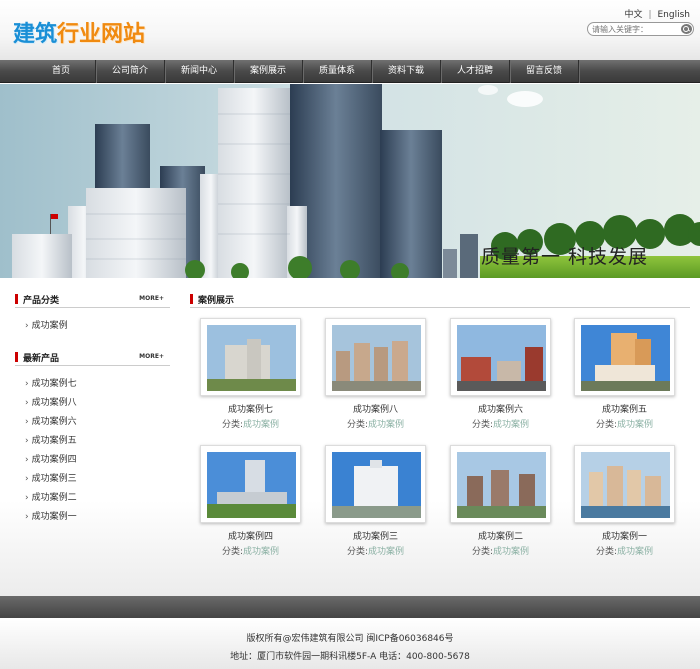 This screenshot has height=669, width=700. I want to click on site-logo: 建筑行业网站, so click(79, 32).